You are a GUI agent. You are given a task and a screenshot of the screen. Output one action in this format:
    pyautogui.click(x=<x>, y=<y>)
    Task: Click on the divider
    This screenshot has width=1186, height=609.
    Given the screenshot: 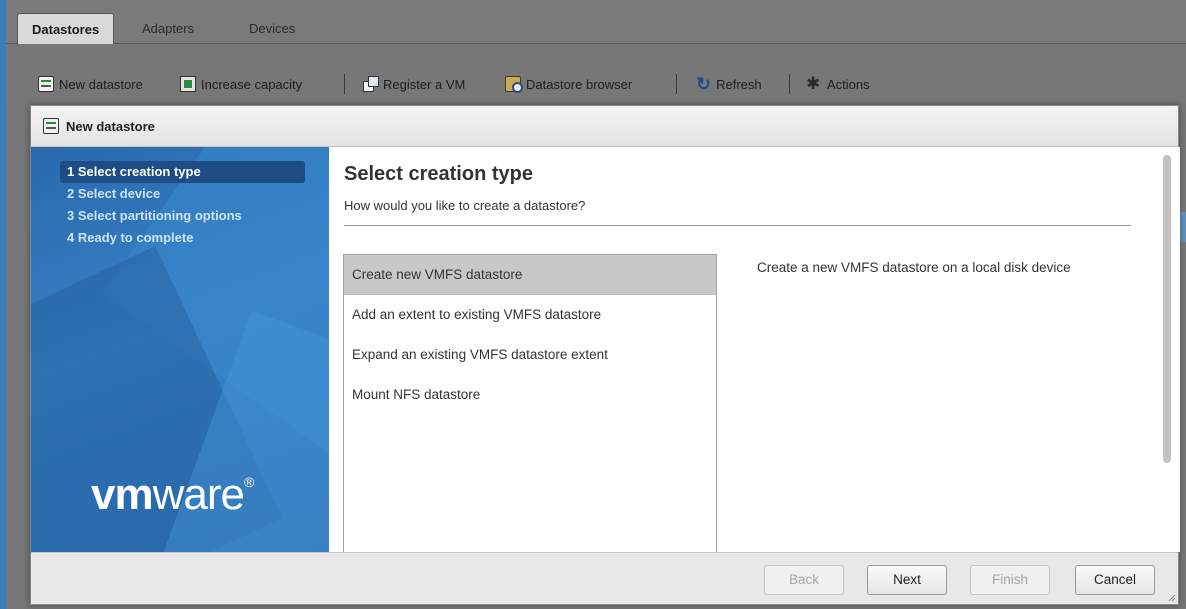 What is the action you would take?
    pyautogui.click(x=737, y=225)
    